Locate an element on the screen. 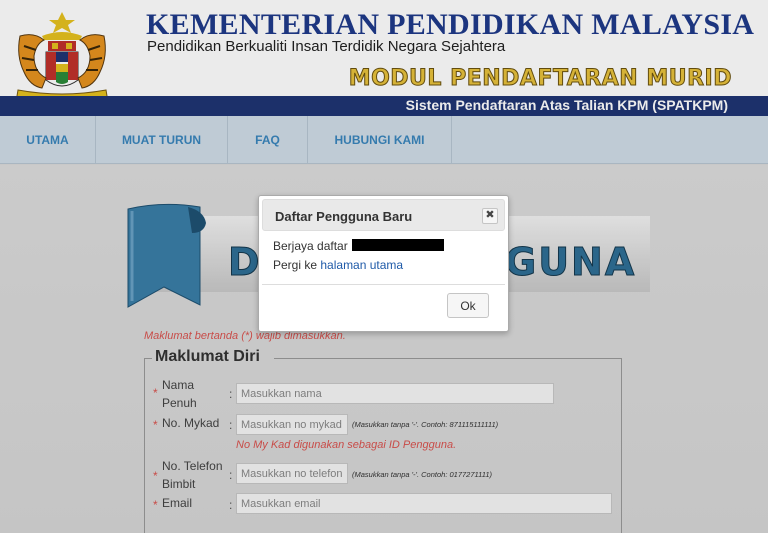  goto-line: Pergi ke halaman utama is located at coordinates (338, 265).